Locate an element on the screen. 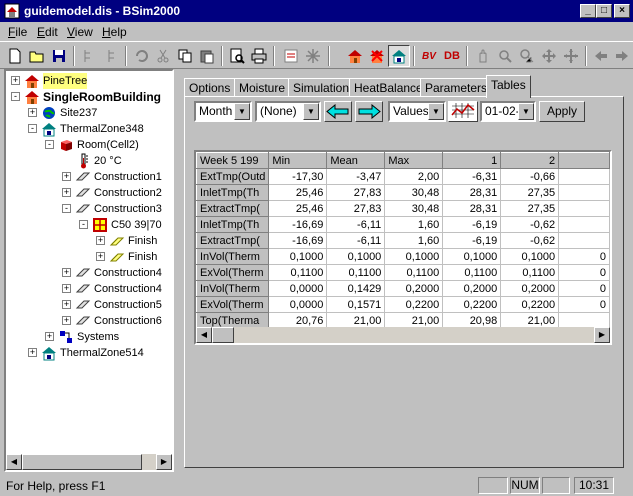 This screenshot has height=496, width=633. burst-button is located at coordinates (313, 56).